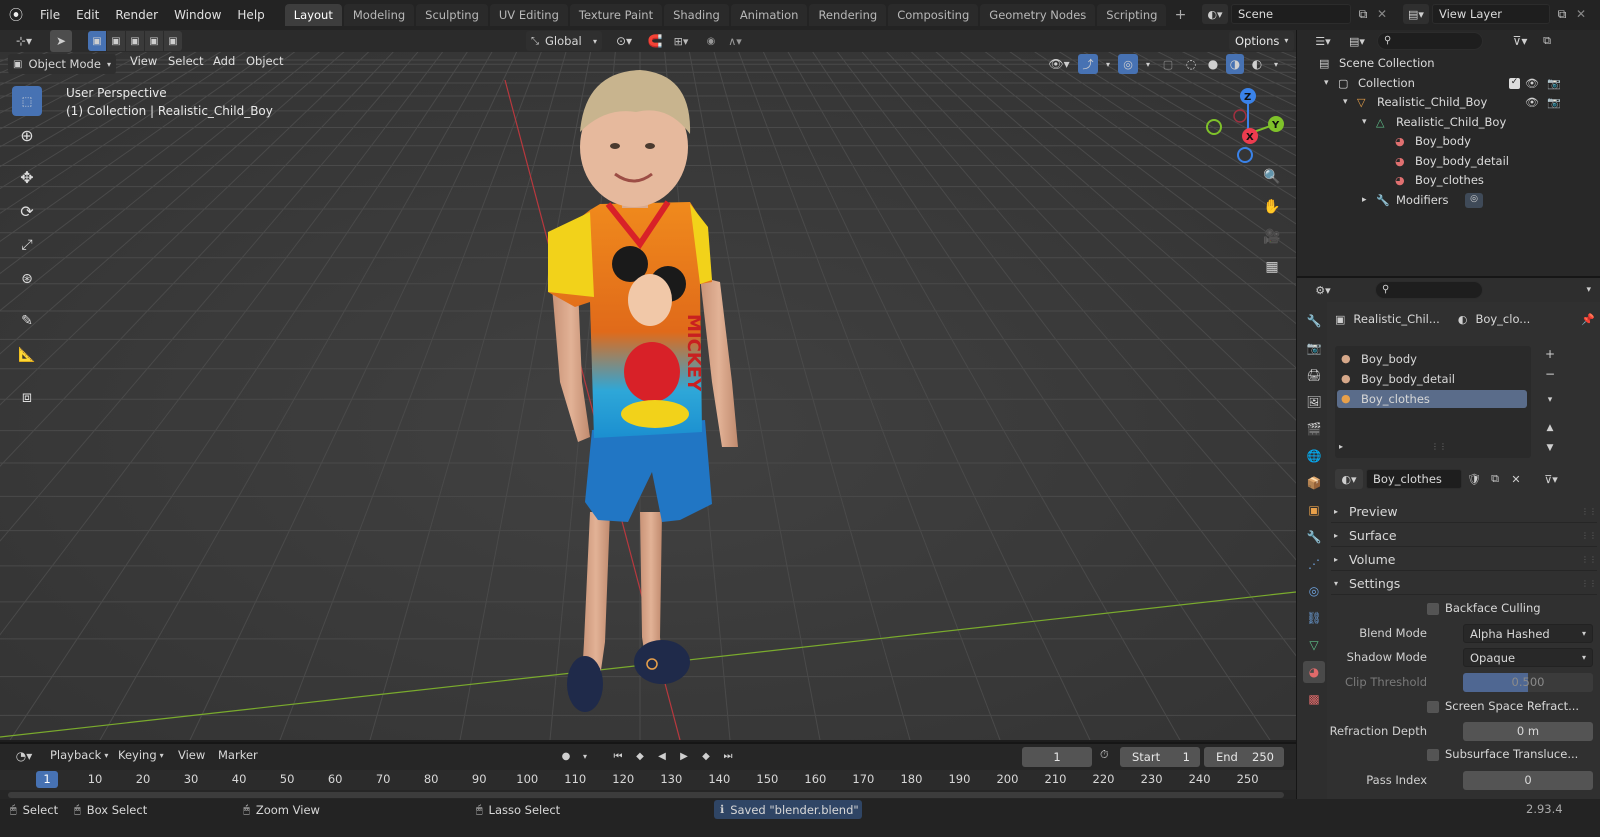  Describe the element at coordinates (1059, 64) in the screenshot. I see `visibility-icon: 👁▾` at that location.